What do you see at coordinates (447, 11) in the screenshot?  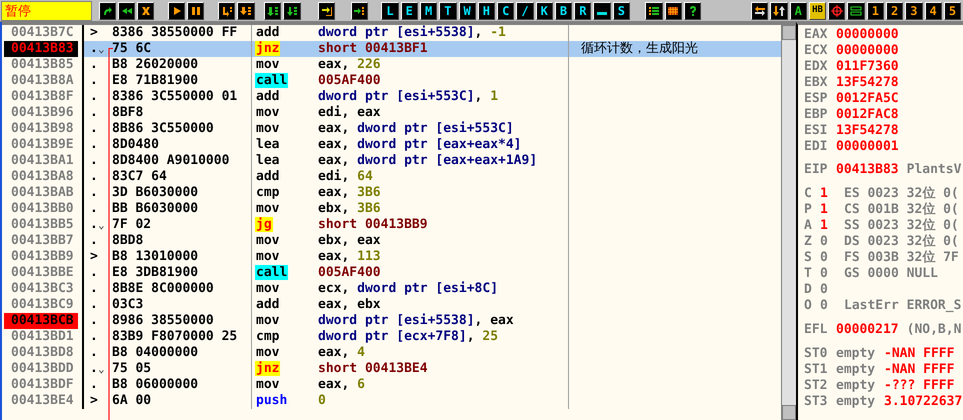 I see `window-button: T` at bounding box center [447, 11].